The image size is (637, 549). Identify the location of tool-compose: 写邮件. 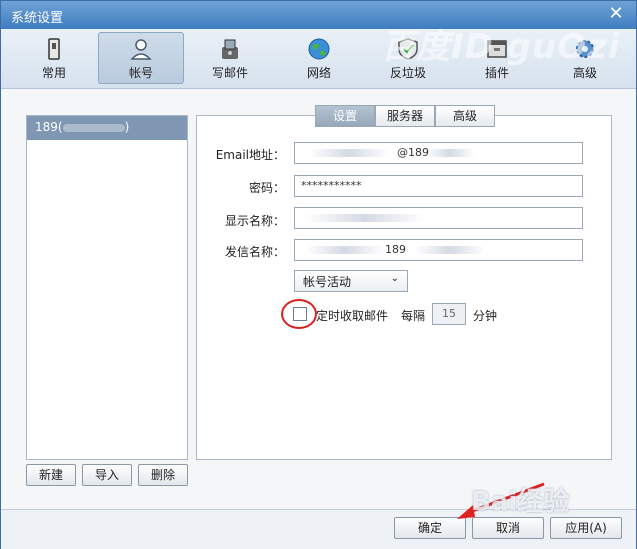
(230, 58).